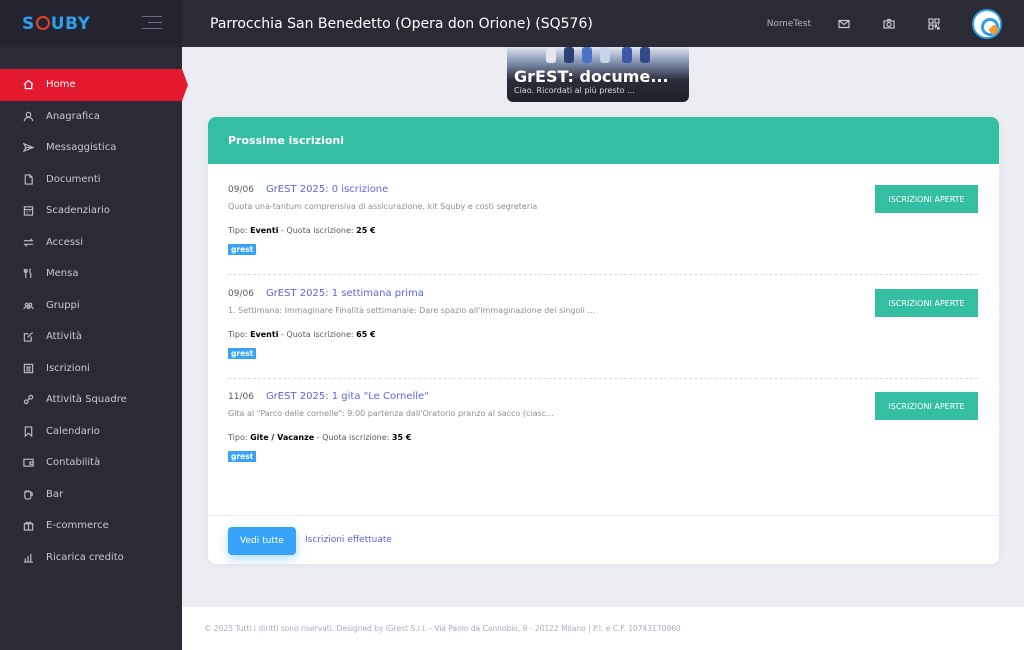  What do you see at coordinates (603, 230) in the screenshot?
I see `registration-meta: Tipo: Eventi - Quota iscrizione: 25 €` at bounding box center [603, 230].